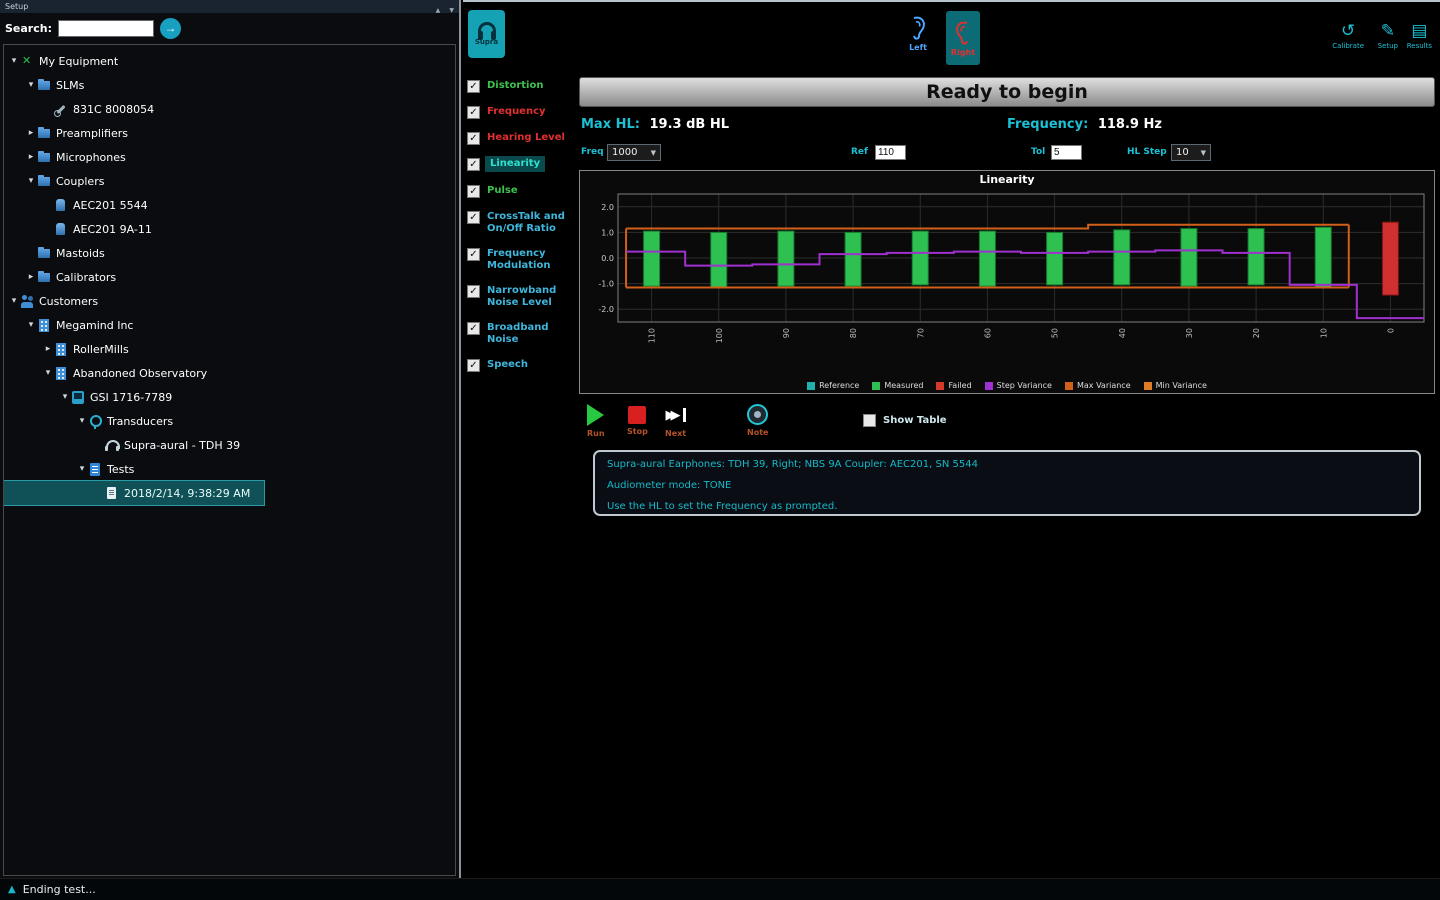  I want to click on tree-item: 831C 8008054, so click(86, 109).